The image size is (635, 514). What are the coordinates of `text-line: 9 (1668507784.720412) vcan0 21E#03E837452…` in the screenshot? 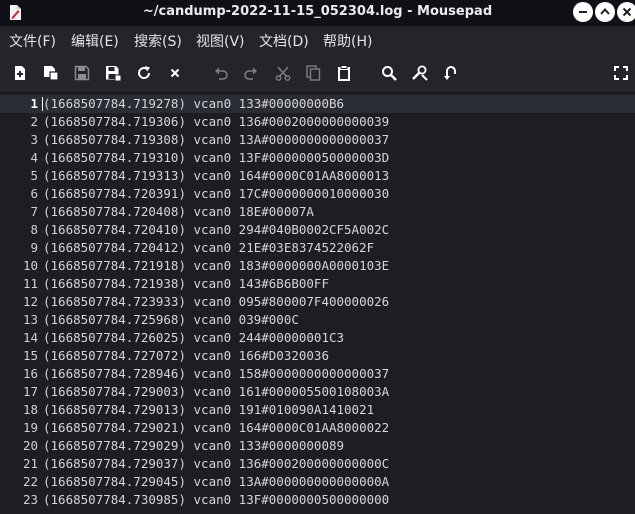 It's located at (317, 248).